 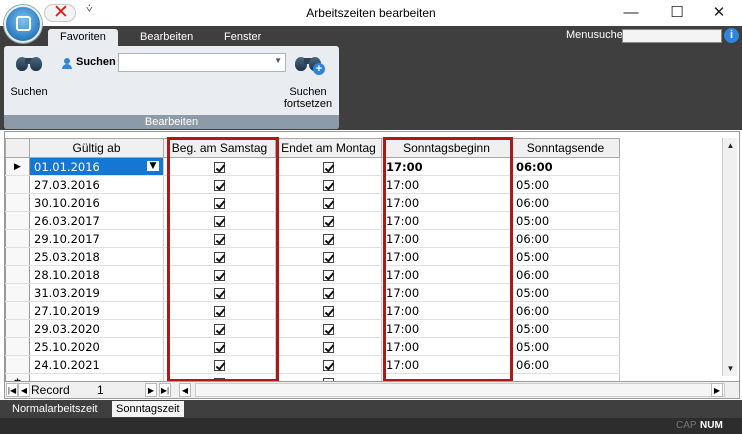 I want to click on first-record-icon: |◀, so click(x=12, y=390).